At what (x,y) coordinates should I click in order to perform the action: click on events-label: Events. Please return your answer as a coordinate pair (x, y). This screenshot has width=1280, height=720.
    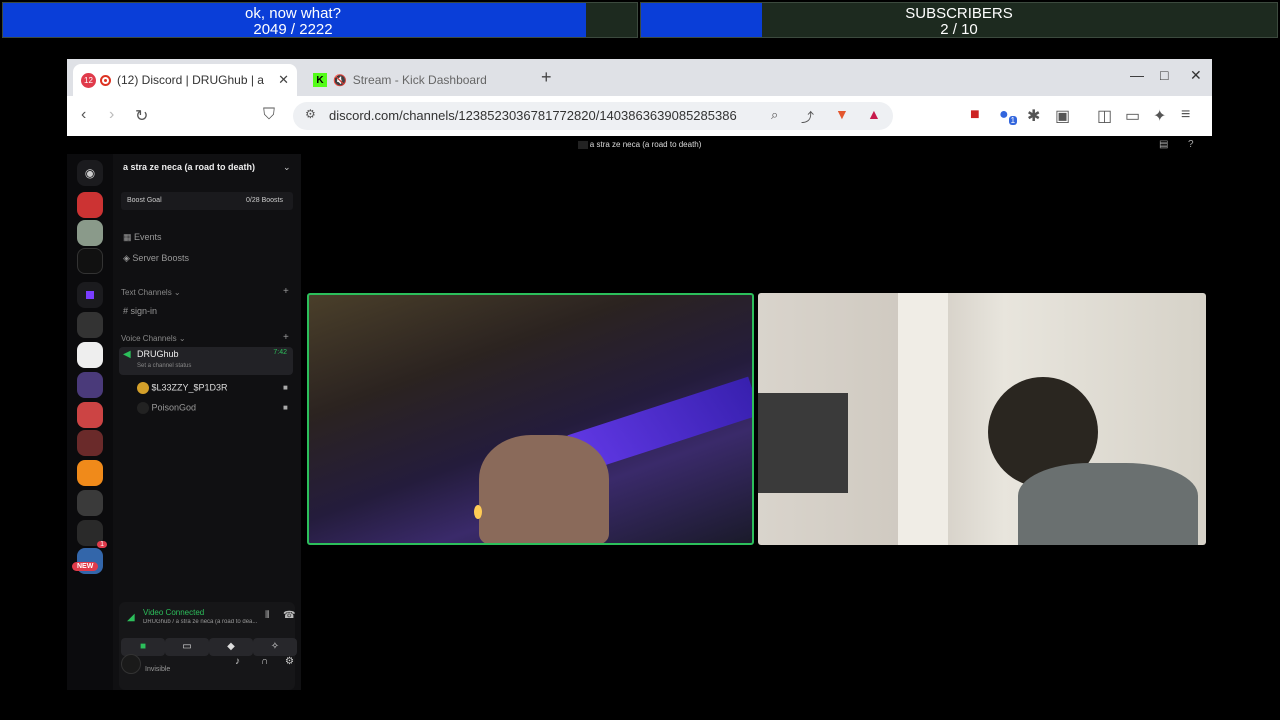
    Looking at the image, I should click on (148, 237).